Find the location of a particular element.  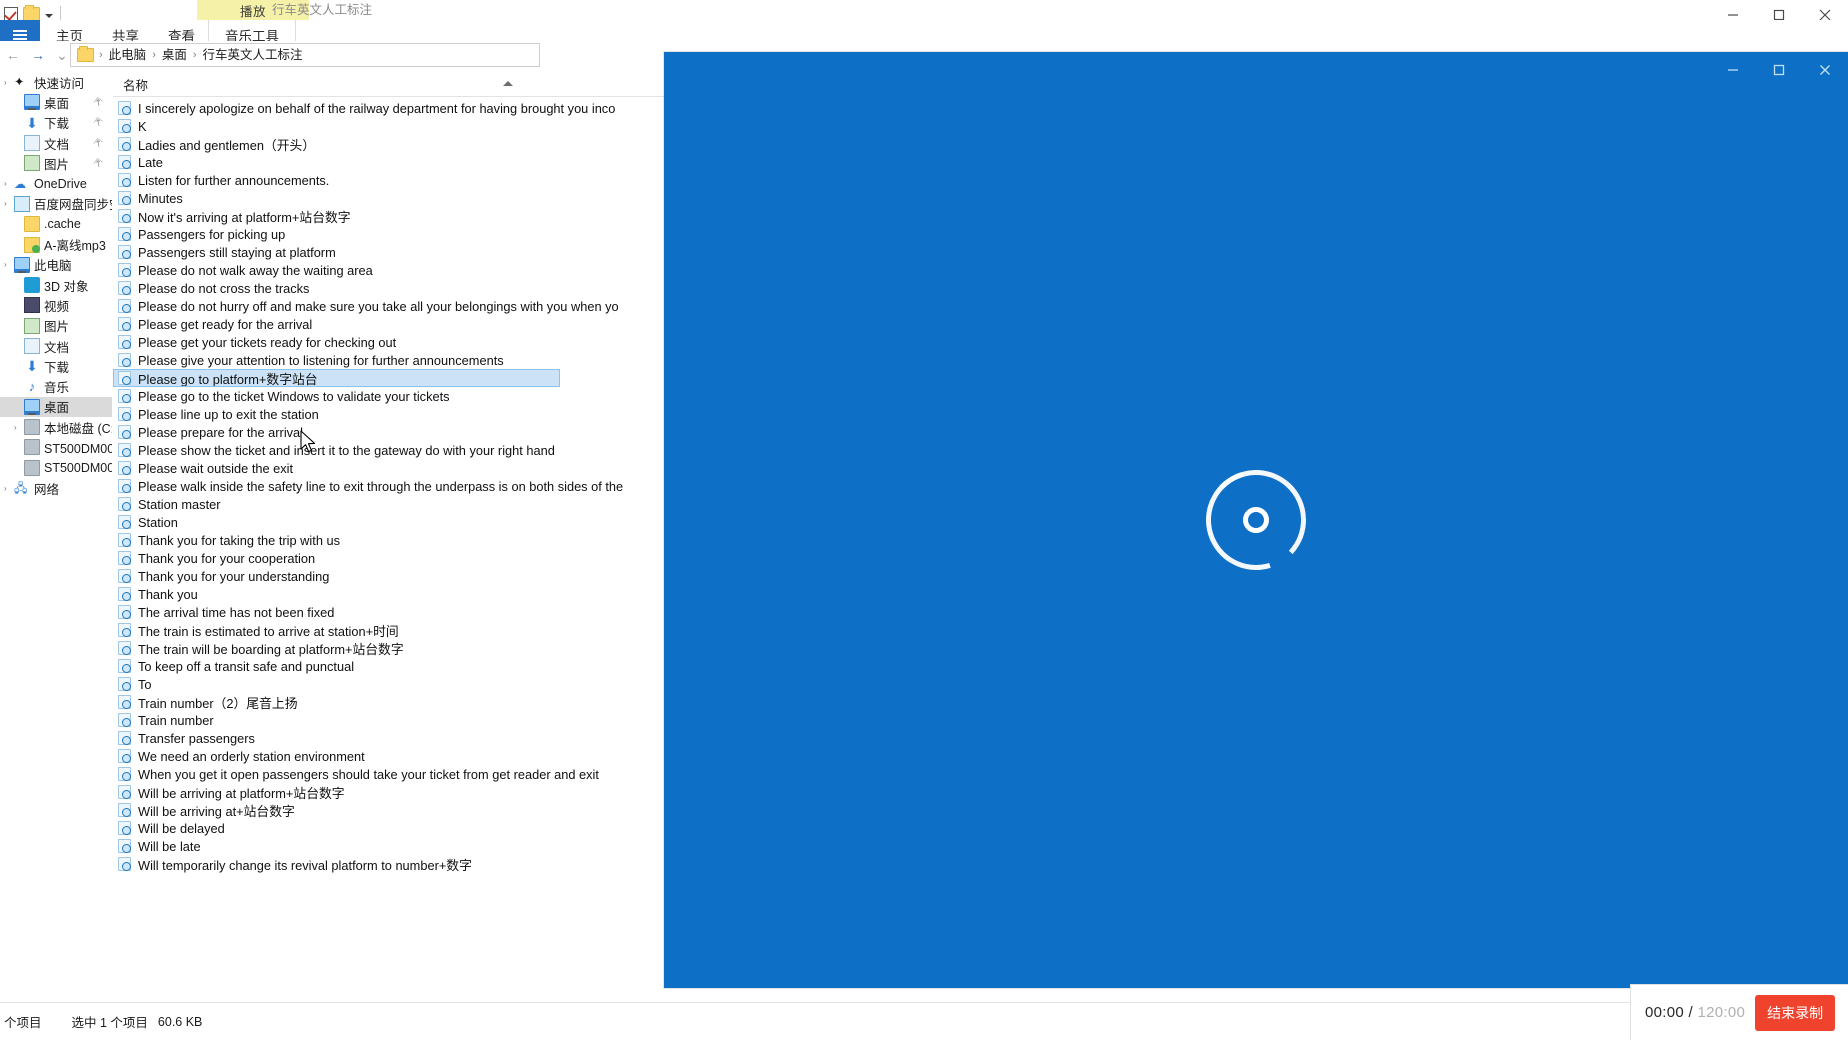

sidebar-item-0: › ✦ 快速访问 is located at coordinates (56, 82).